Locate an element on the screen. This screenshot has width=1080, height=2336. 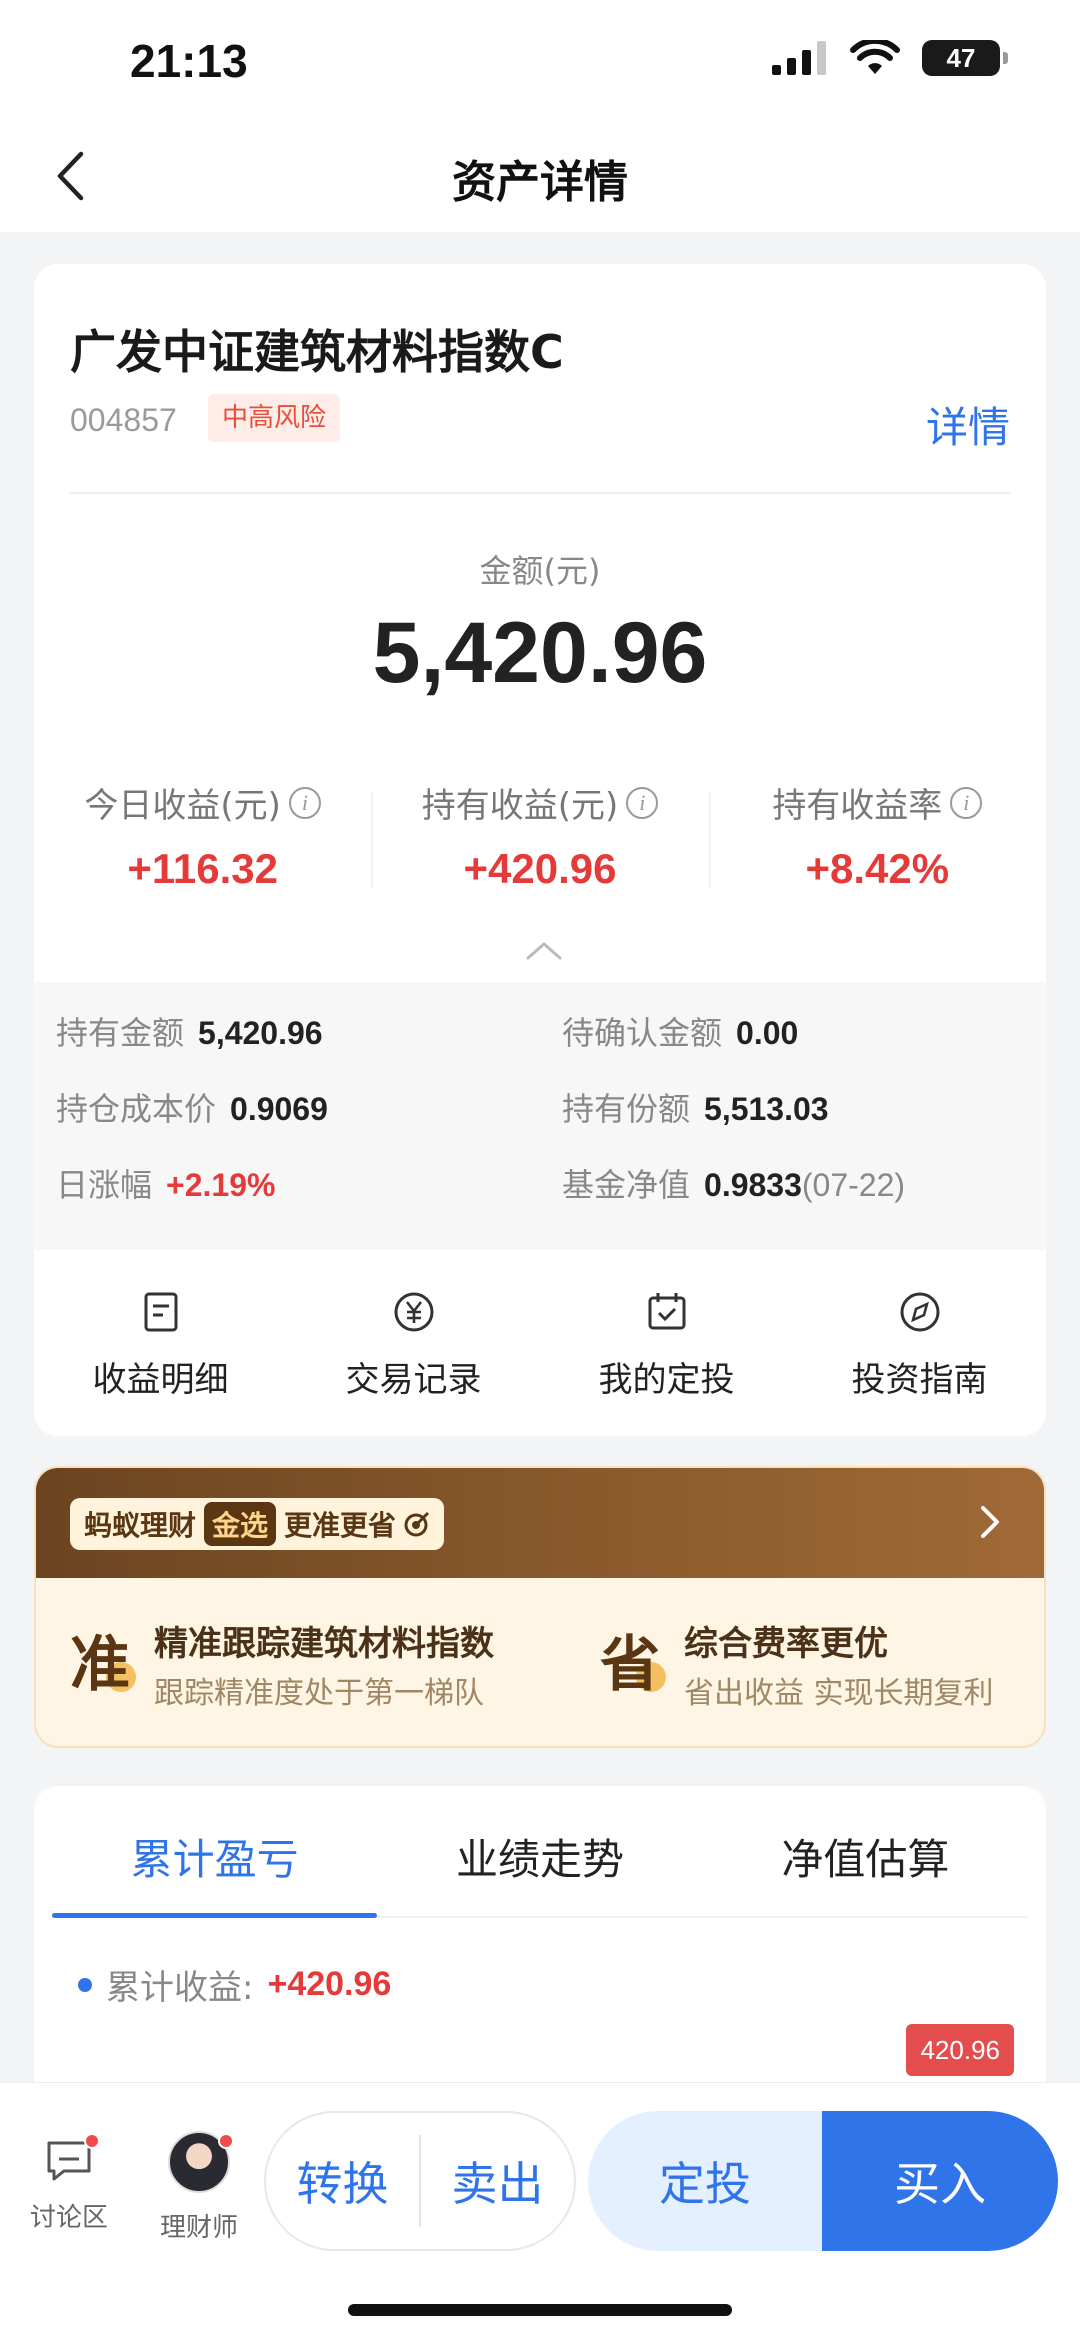
detail-hold-amount: 持有金额 5,420.96 is located at coordinates (189, 1031).